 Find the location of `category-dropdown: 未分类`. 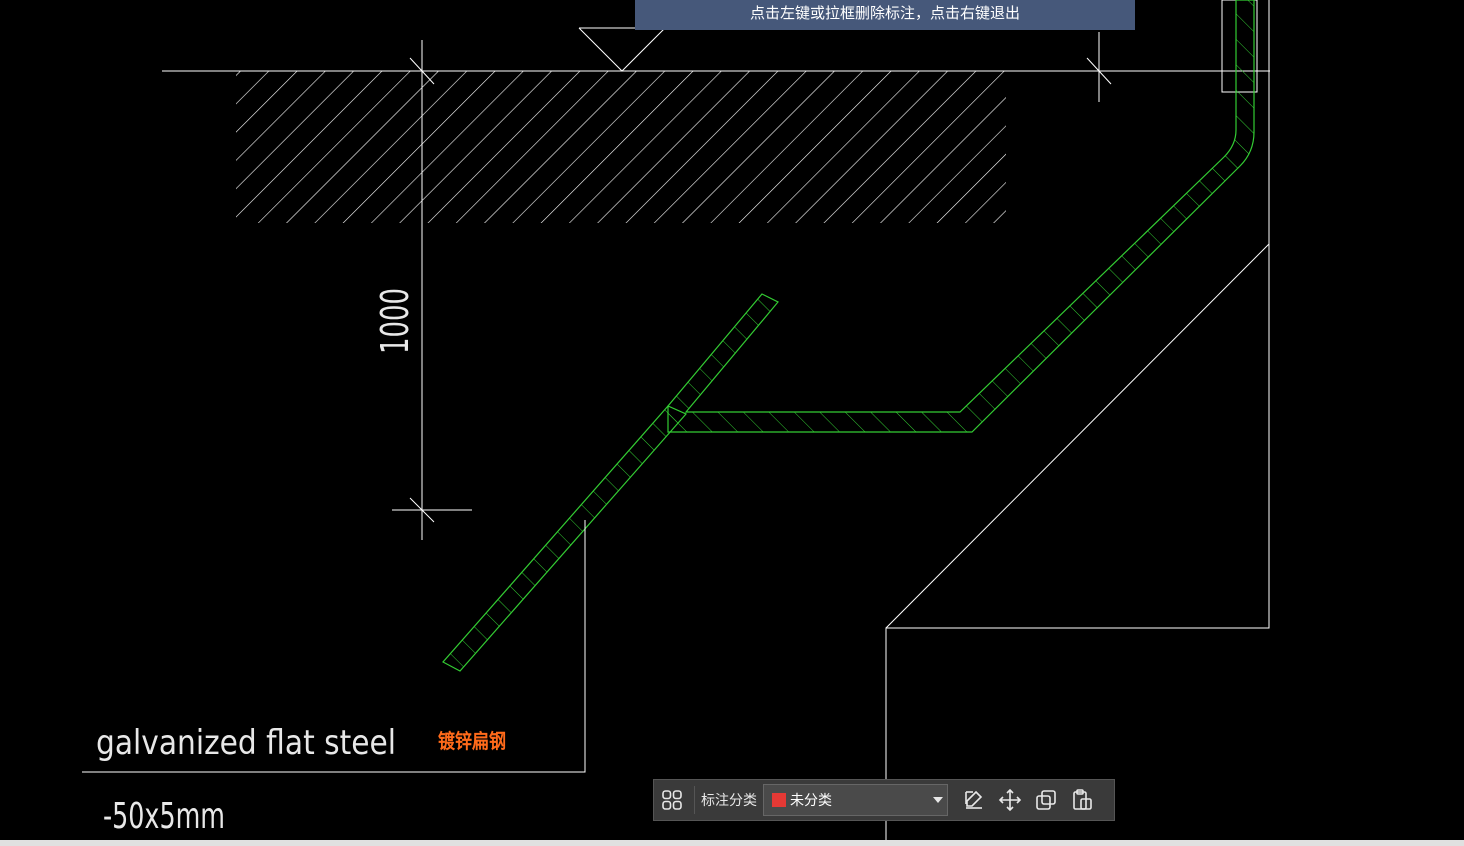

category-dropdown: 未分类 is located at coordinates (855, 800).